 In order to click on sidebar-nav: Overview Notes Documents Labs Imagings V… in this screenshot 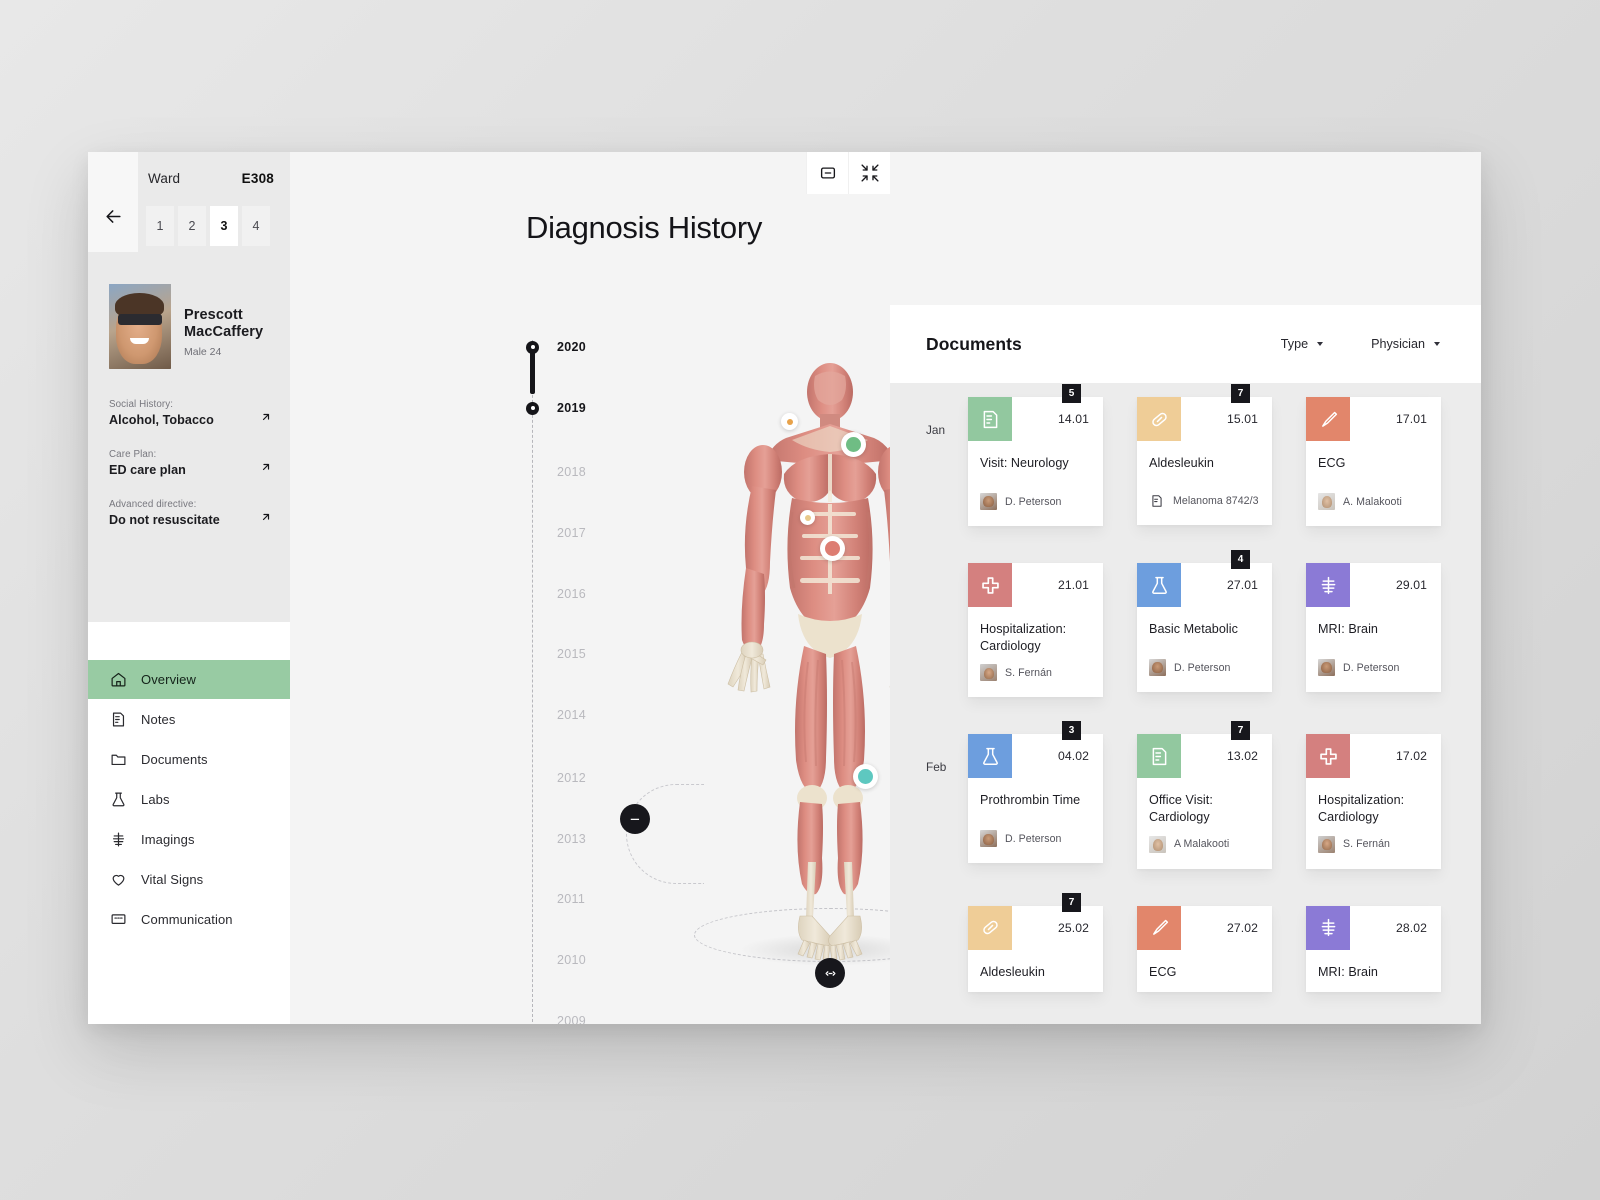, I will do `click(189, 823)`.